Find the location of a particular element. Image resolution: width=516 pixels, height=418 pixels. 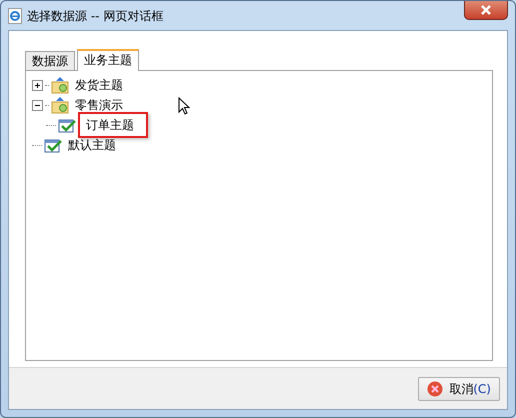

window-title: 选择数据源 -- 网页对话框 is located at coordinates (95, 16).